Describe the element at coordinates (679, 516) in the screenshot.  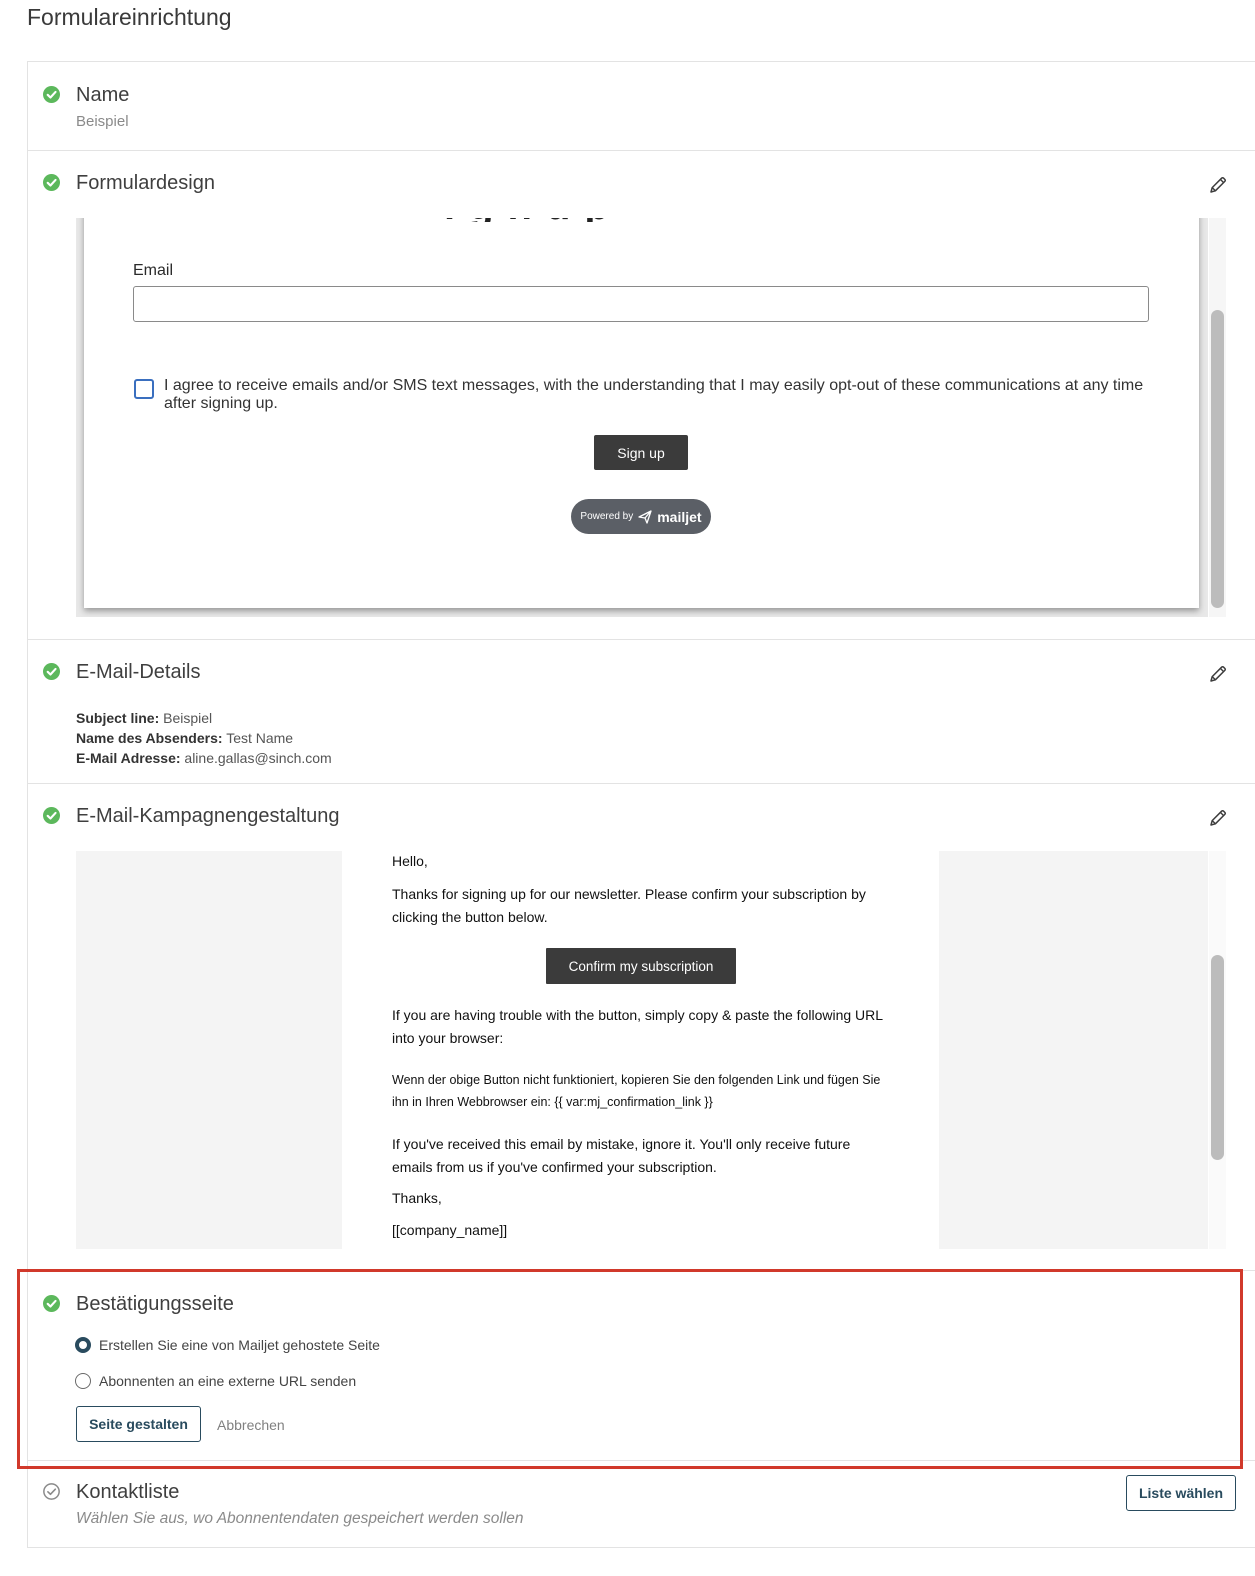
I see `mailjet-logo-text: mailjet` at that location.